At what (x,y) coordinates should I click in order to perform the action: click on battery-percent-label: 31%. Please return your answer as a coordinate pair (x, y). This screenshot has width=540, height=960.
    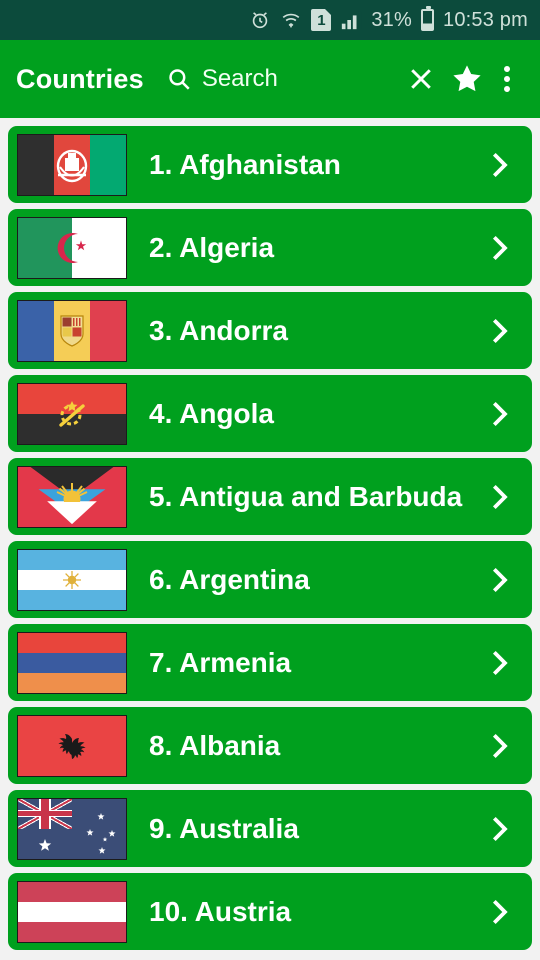
    Looking at the image, I should click on (391, 19).